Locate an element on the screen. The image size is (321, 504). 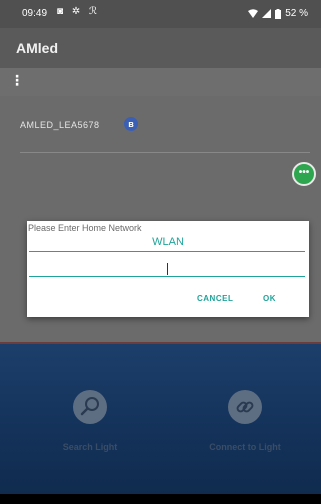
more-icon: ••• is located at coordinates (304, 174).